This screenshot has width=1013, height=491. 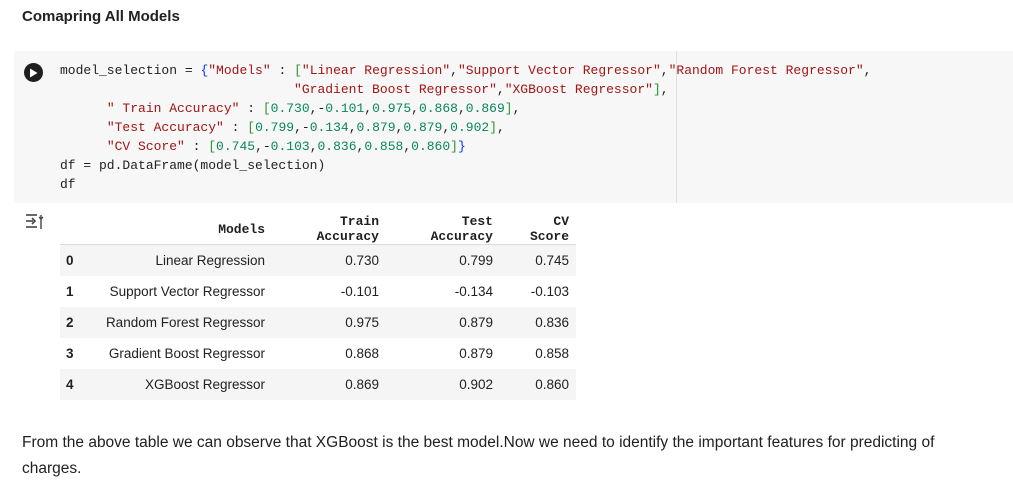 What do you see at coordinates (329, 322) in the screenshot?
I see `cell-train-accuracy: 0.975` at bounding box center [329, 322].